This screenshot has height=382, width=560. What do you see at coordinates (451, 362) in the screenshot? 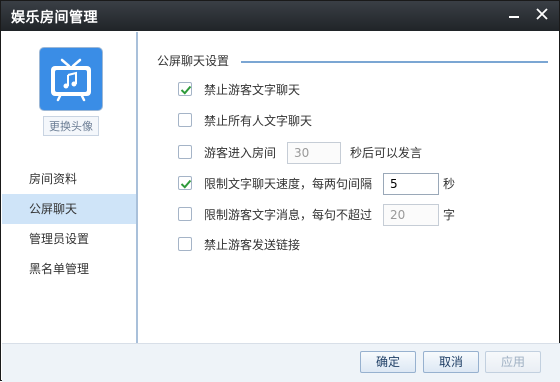
I see `cancel-button: 取消` at bounding box center [451, 362].